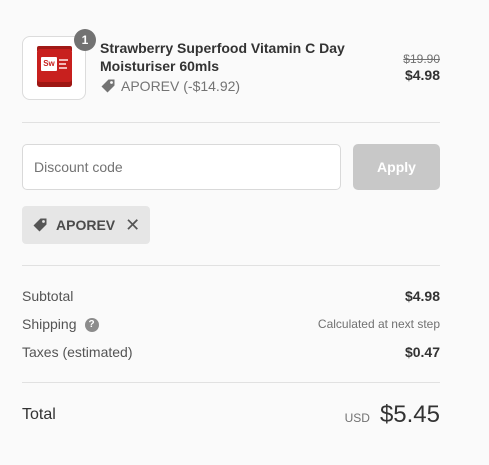 This screenshot has width=489, height=465. I want to click on discount-chip: APOREV ✕, so click(86, 225).